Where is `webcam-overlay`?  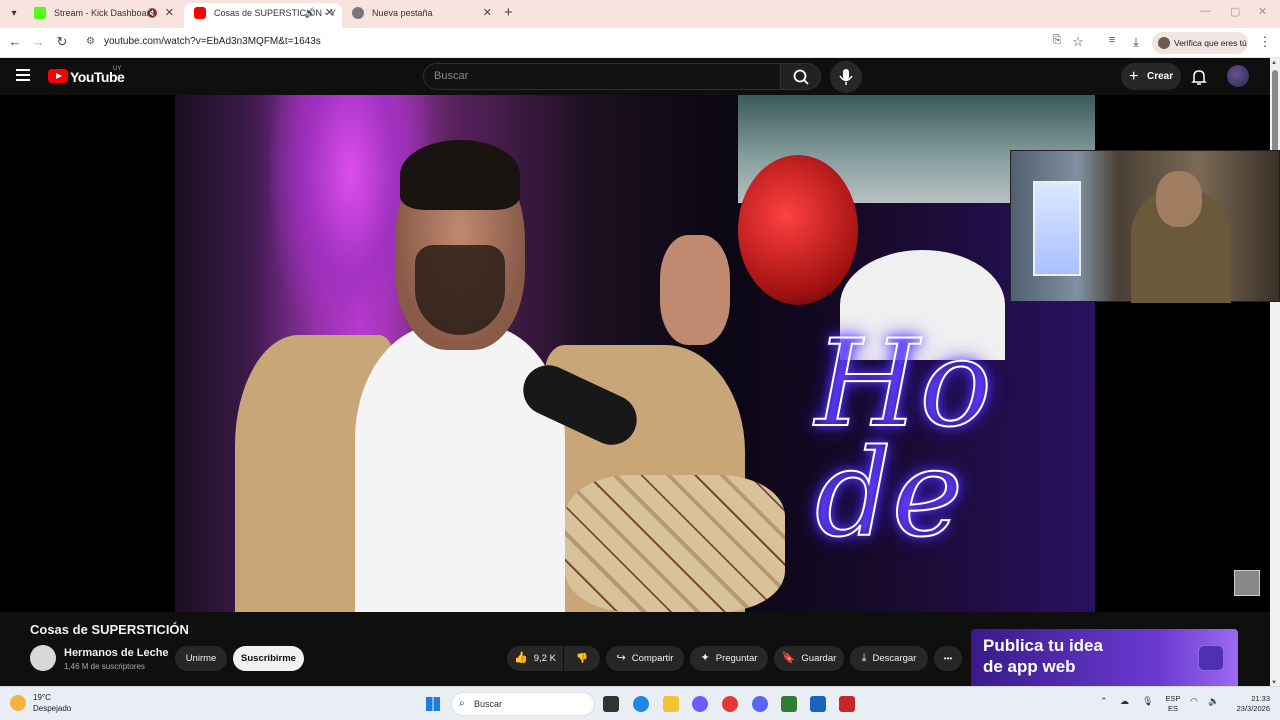
webcam-overlay is located at coordinates (1145, 226).